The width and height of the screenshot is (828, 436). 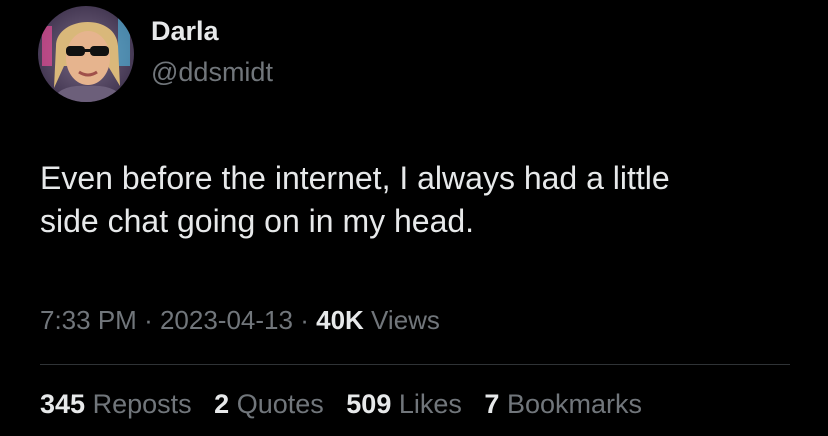 I want to click on quotes-label: Quotes, so click(x=280, y=404).